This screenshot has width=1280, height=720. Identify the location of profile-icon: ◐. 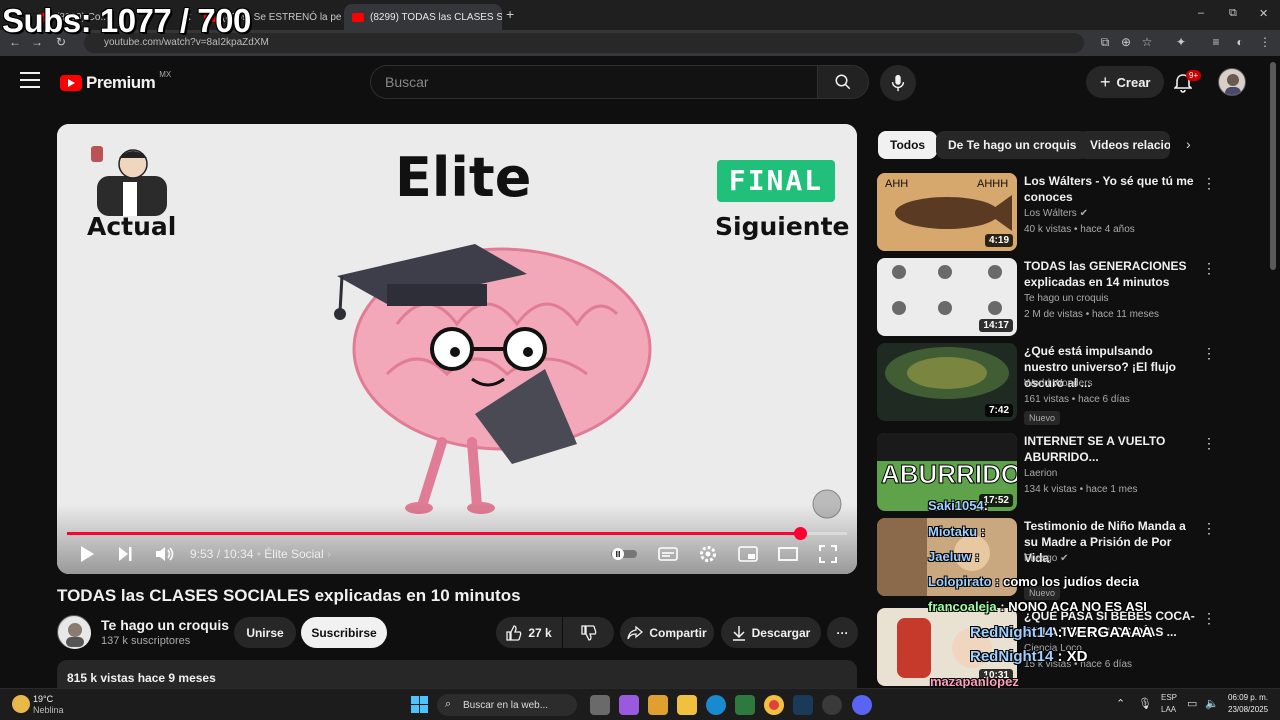
(1240, 42).